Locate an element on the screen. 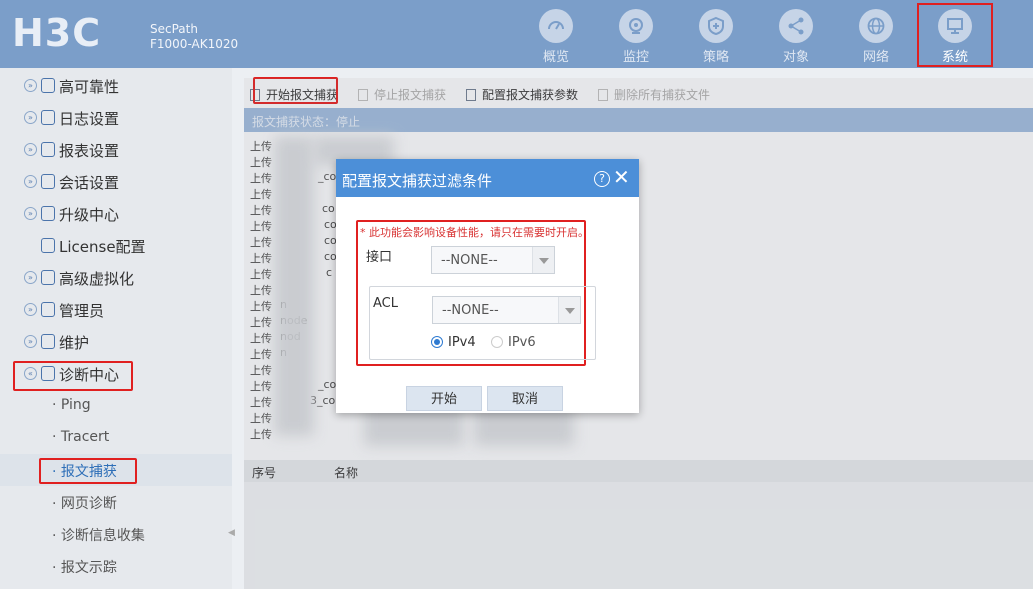 The image size is (1033, 589). nav-policy: 策略 is located at coordinates (716, 35).